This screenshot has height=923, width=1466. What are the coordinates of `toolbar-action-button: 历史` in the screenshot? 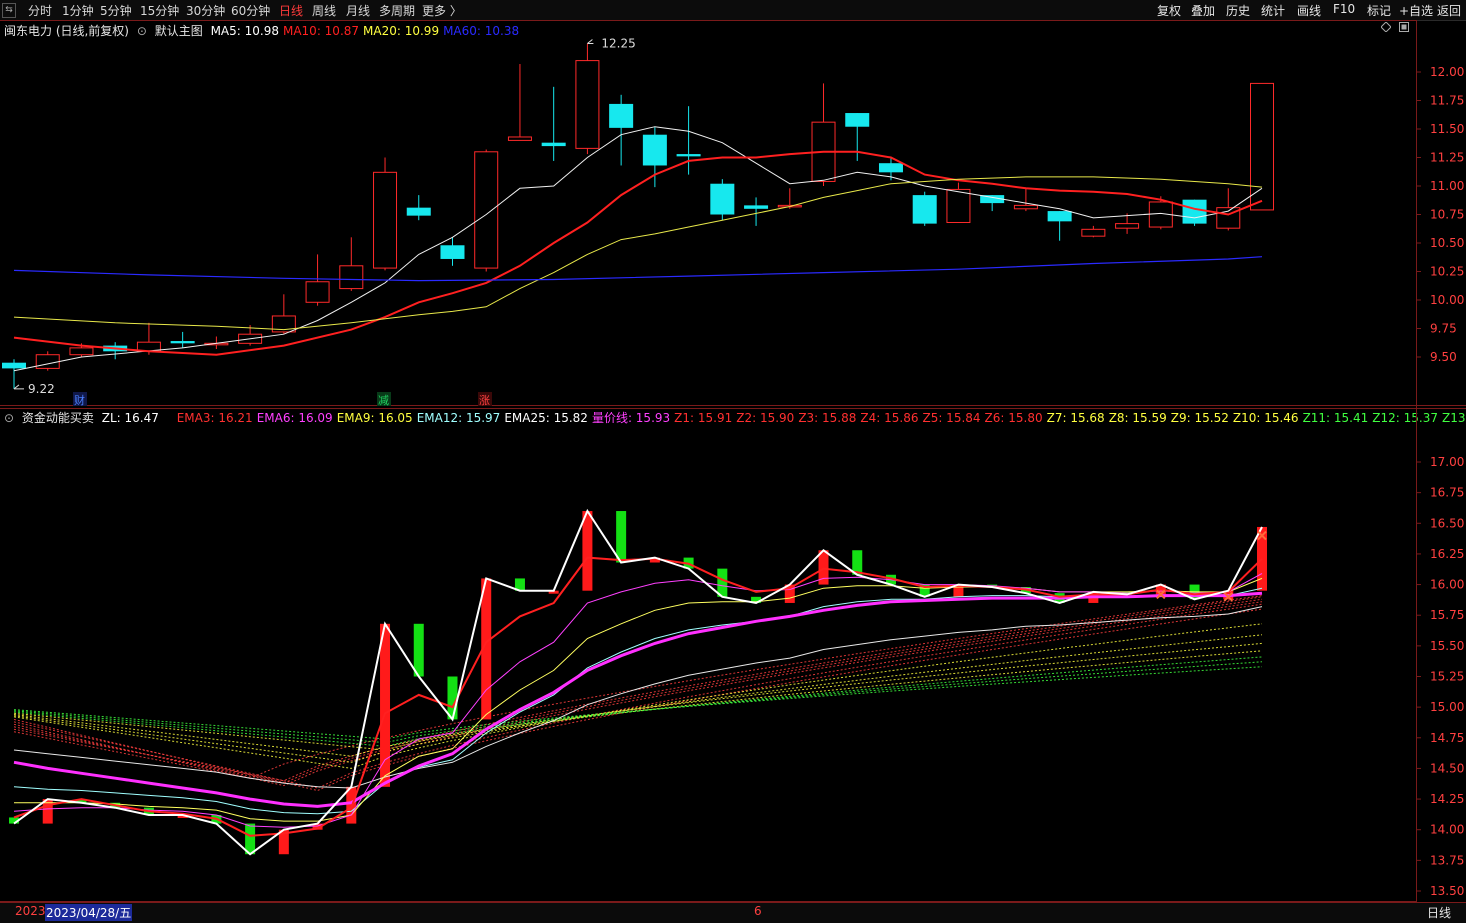 It's located at (1238, 10).